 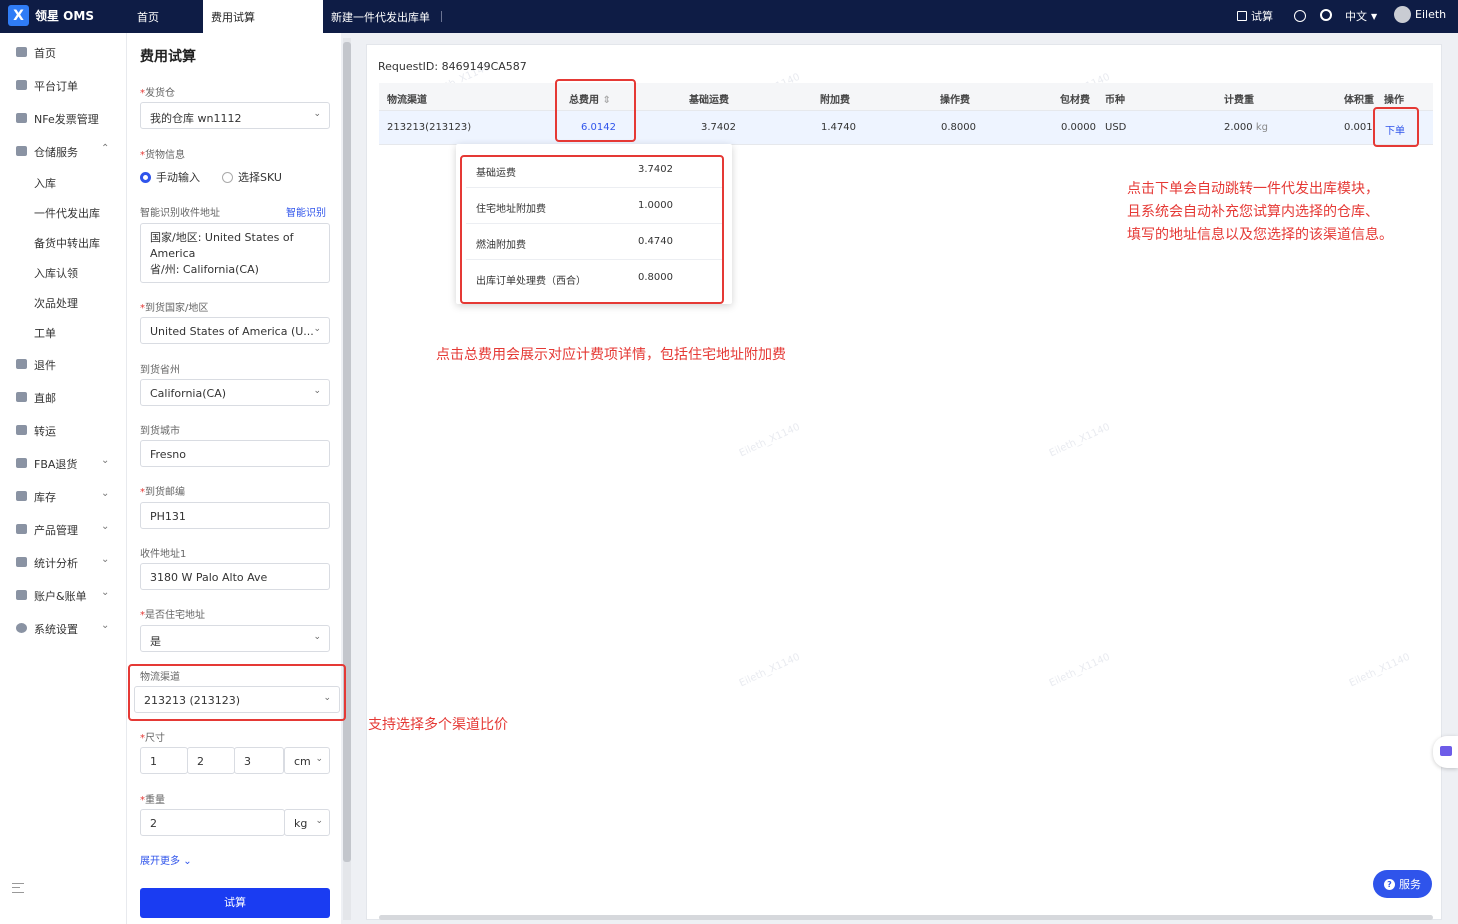 I want to click on form-scrollbar, so click(x=347, y=479).